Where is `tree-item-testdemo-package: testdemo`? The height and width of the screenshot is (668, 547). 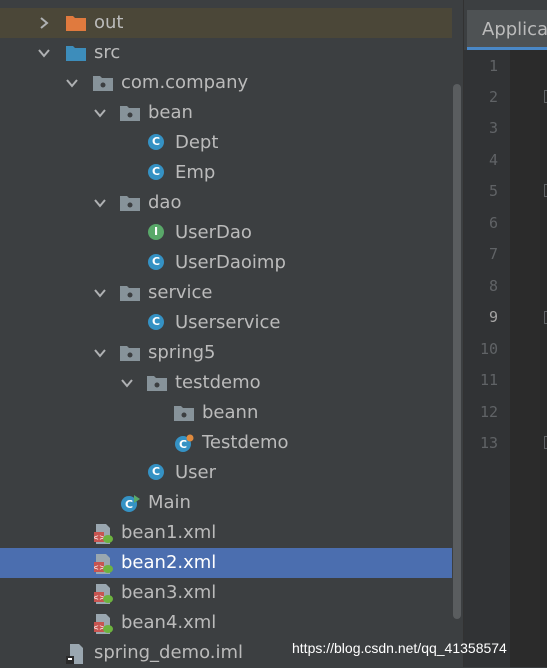 tree-item-testdemo-package: testdemo is located at coordinates (231, 383).